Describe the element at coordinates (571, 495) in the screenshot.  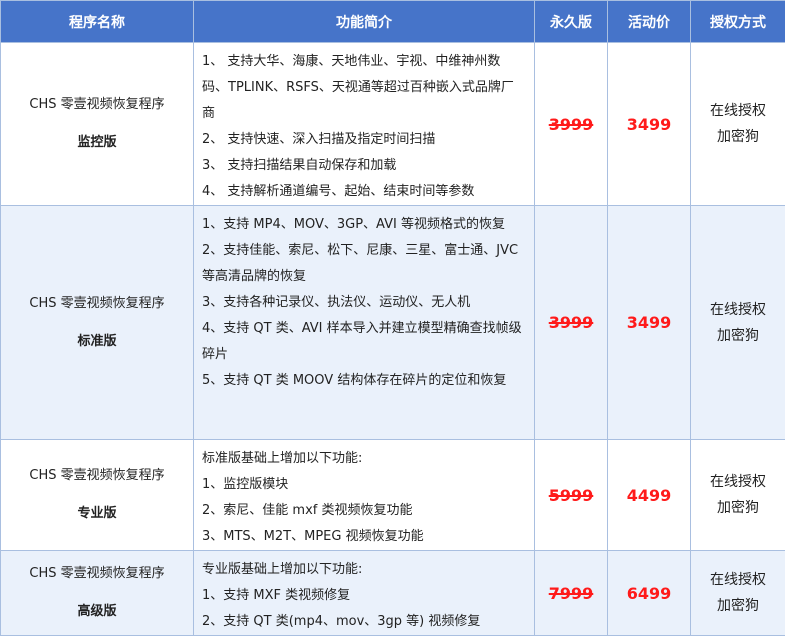
I see `original-price: 5999` at that location.